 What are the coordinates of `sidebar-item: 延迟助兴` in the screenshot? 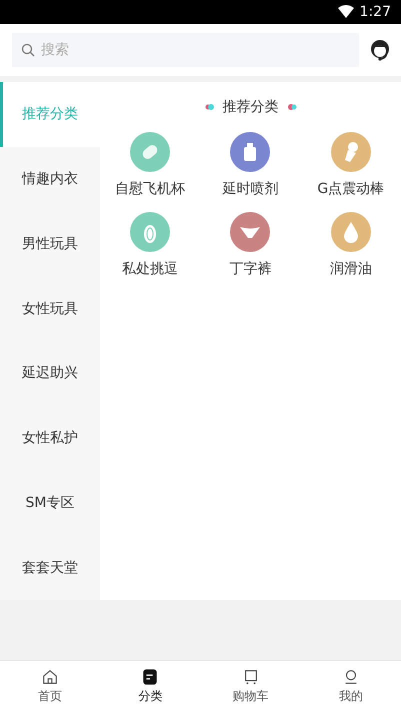 It's located at (50, 373).